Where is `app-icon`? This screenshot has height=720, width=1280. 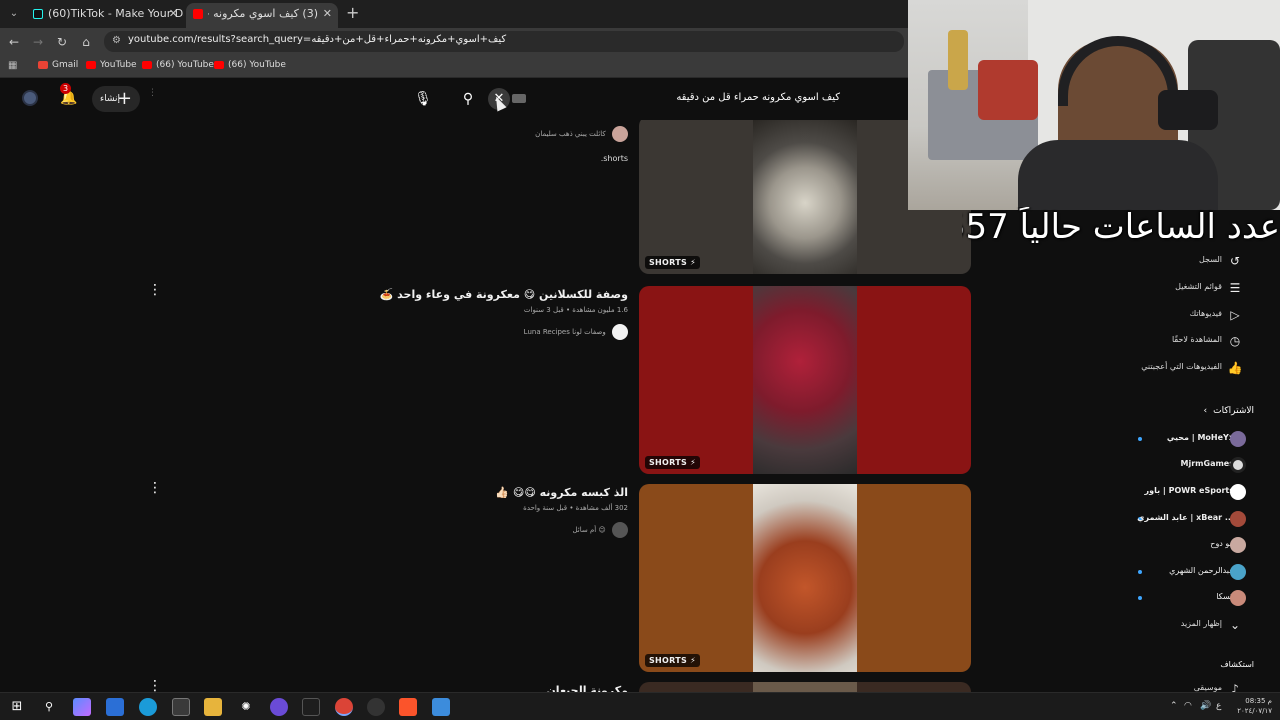 app-icon is located at coordinates (376, 707).